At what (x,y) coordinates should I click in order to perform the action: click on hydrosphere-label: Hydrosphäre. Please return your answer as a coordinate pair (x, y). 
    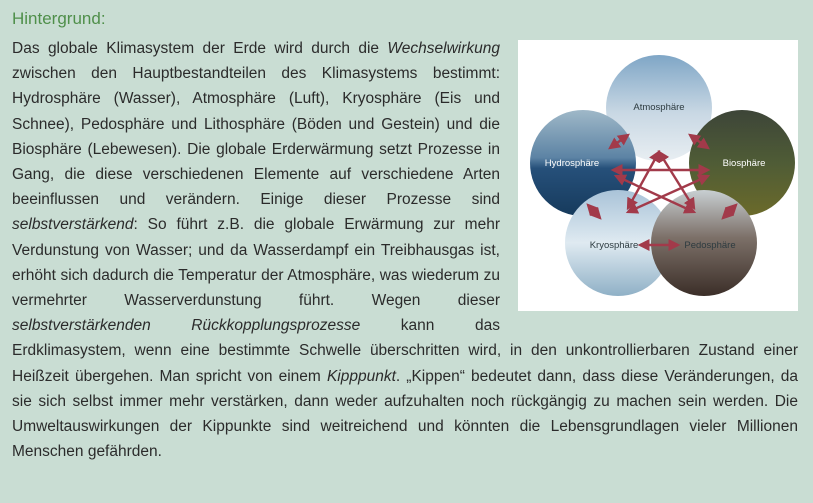
    Looking at the image, I should click on (572, 163).